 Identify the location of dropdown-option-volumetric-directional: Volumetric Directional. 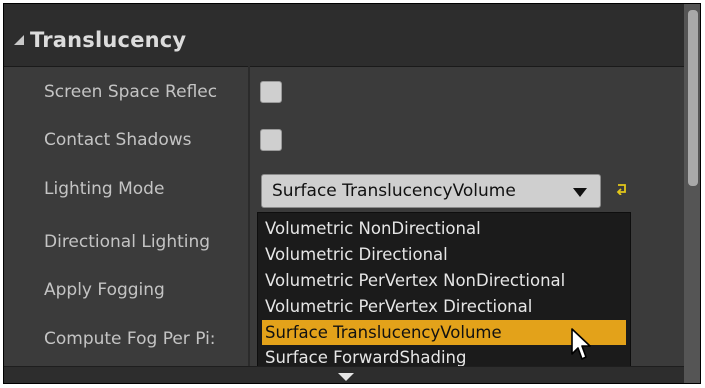
(444, 254).